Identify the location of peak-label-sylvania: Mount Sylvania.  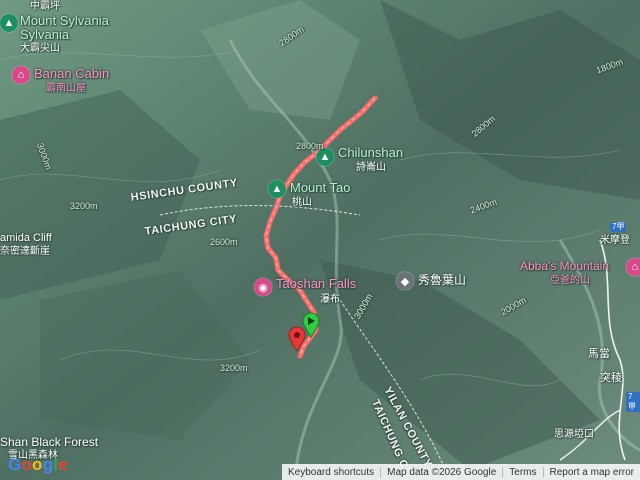
(64, 20).